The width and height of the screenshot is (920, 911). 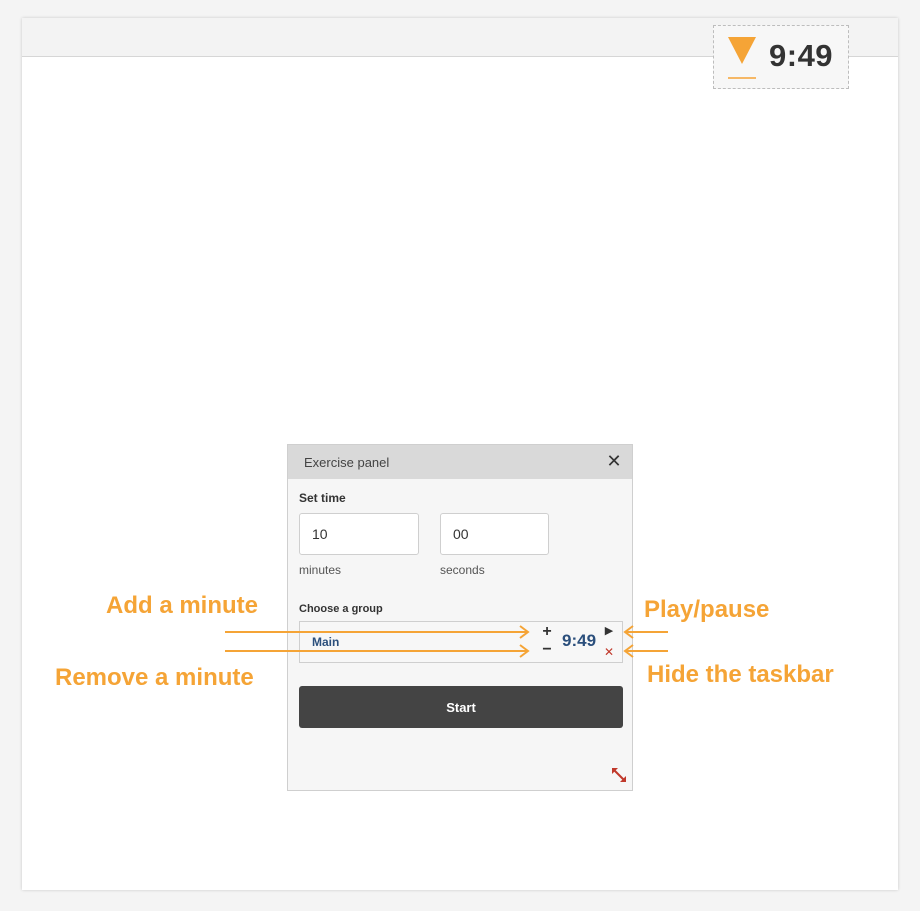 What do you see at coordinates (461, 642) in the screenshot?
I see `group-taskbar: Main + − 9:49 ▶ ✕` at bounding box center [461, 642].